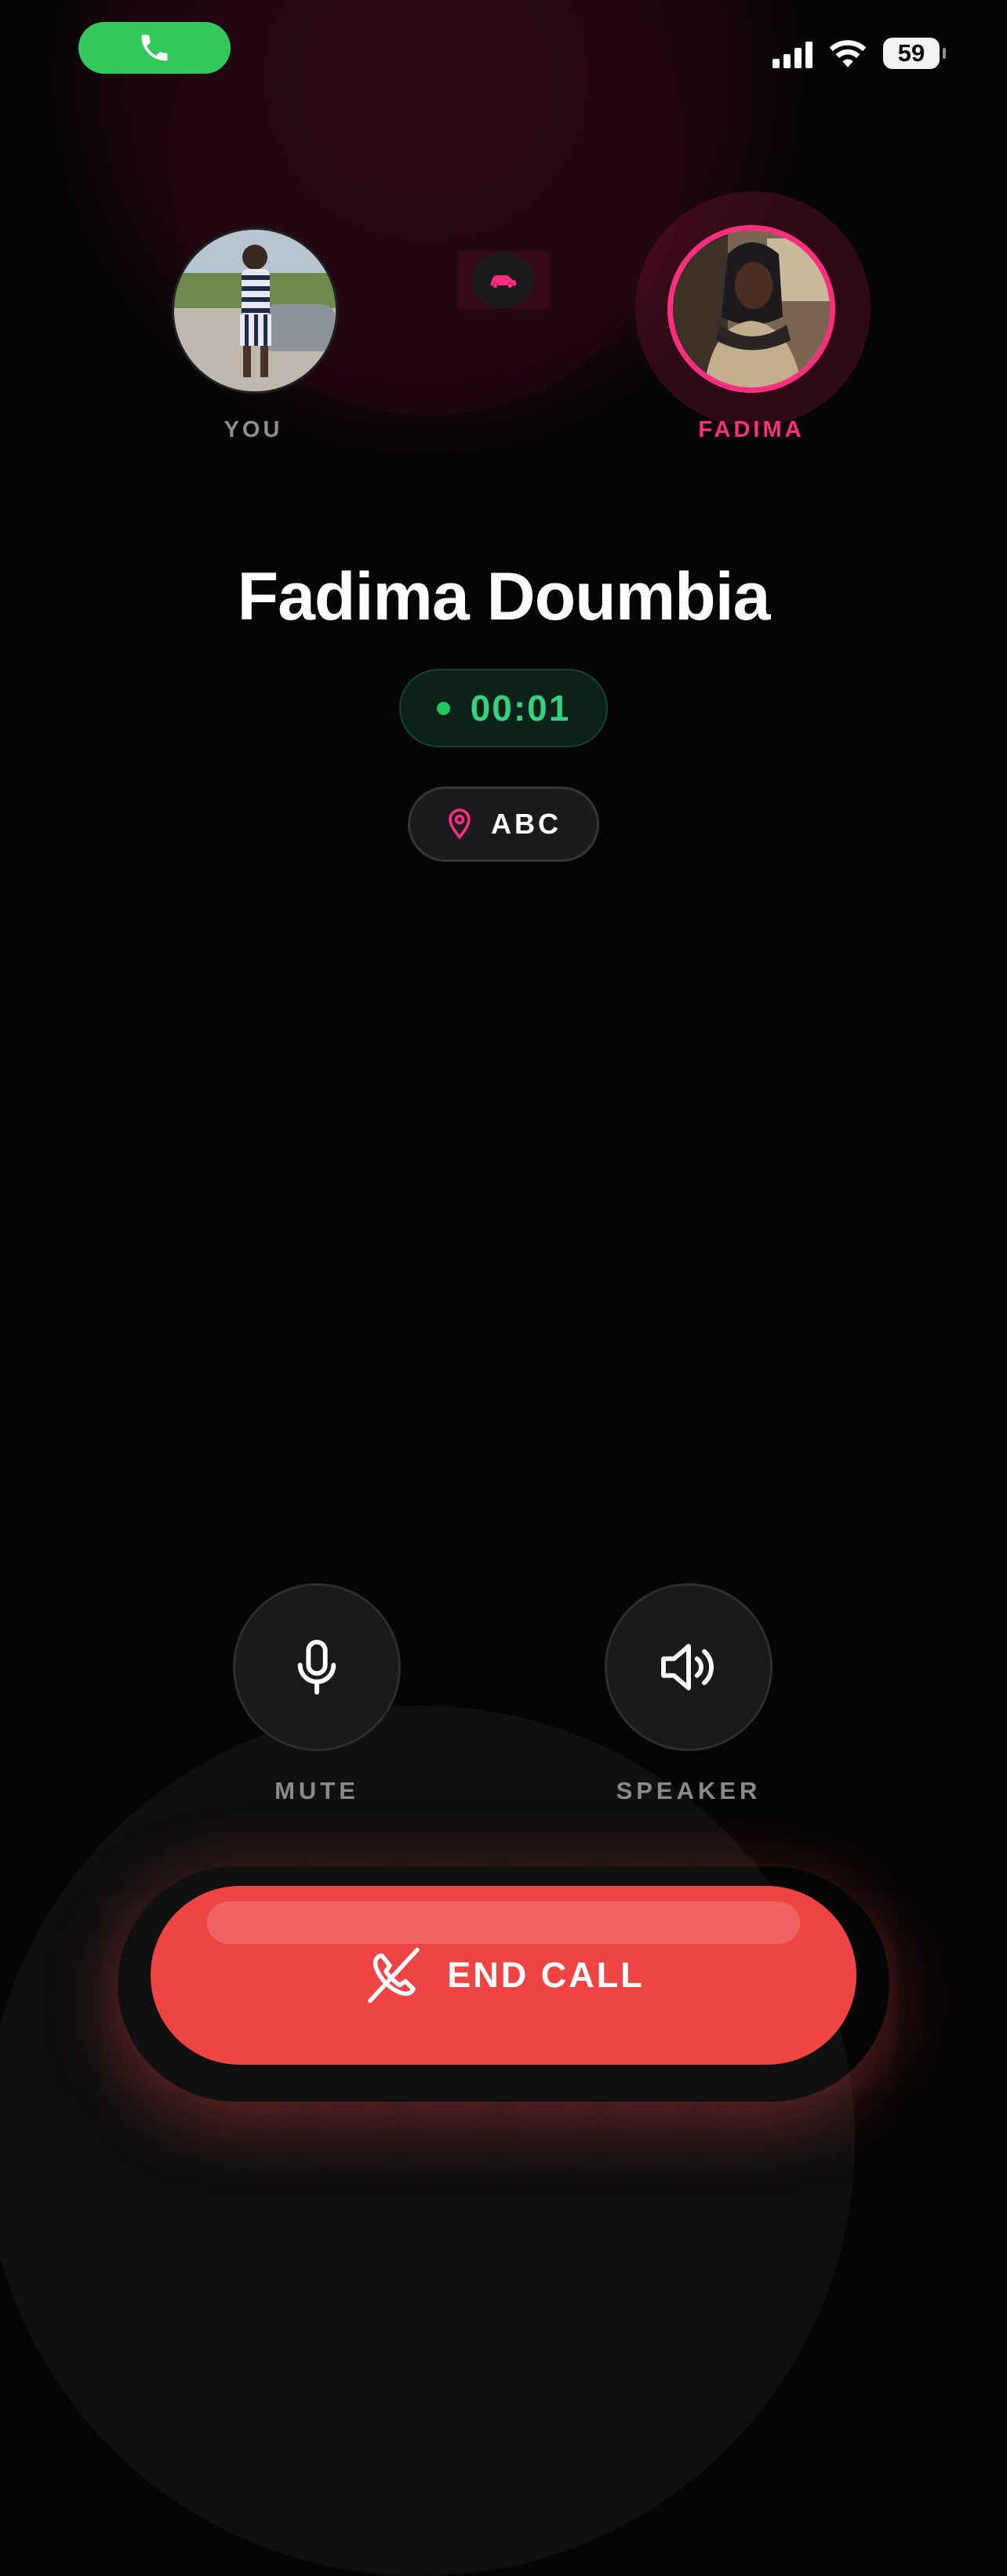 Image resolution: width=1007 pixels, height=2576 pixels. Describe the element at coordinates (546, 1975) in the screenshot. I see `end-call-label: END CALL` at that location.